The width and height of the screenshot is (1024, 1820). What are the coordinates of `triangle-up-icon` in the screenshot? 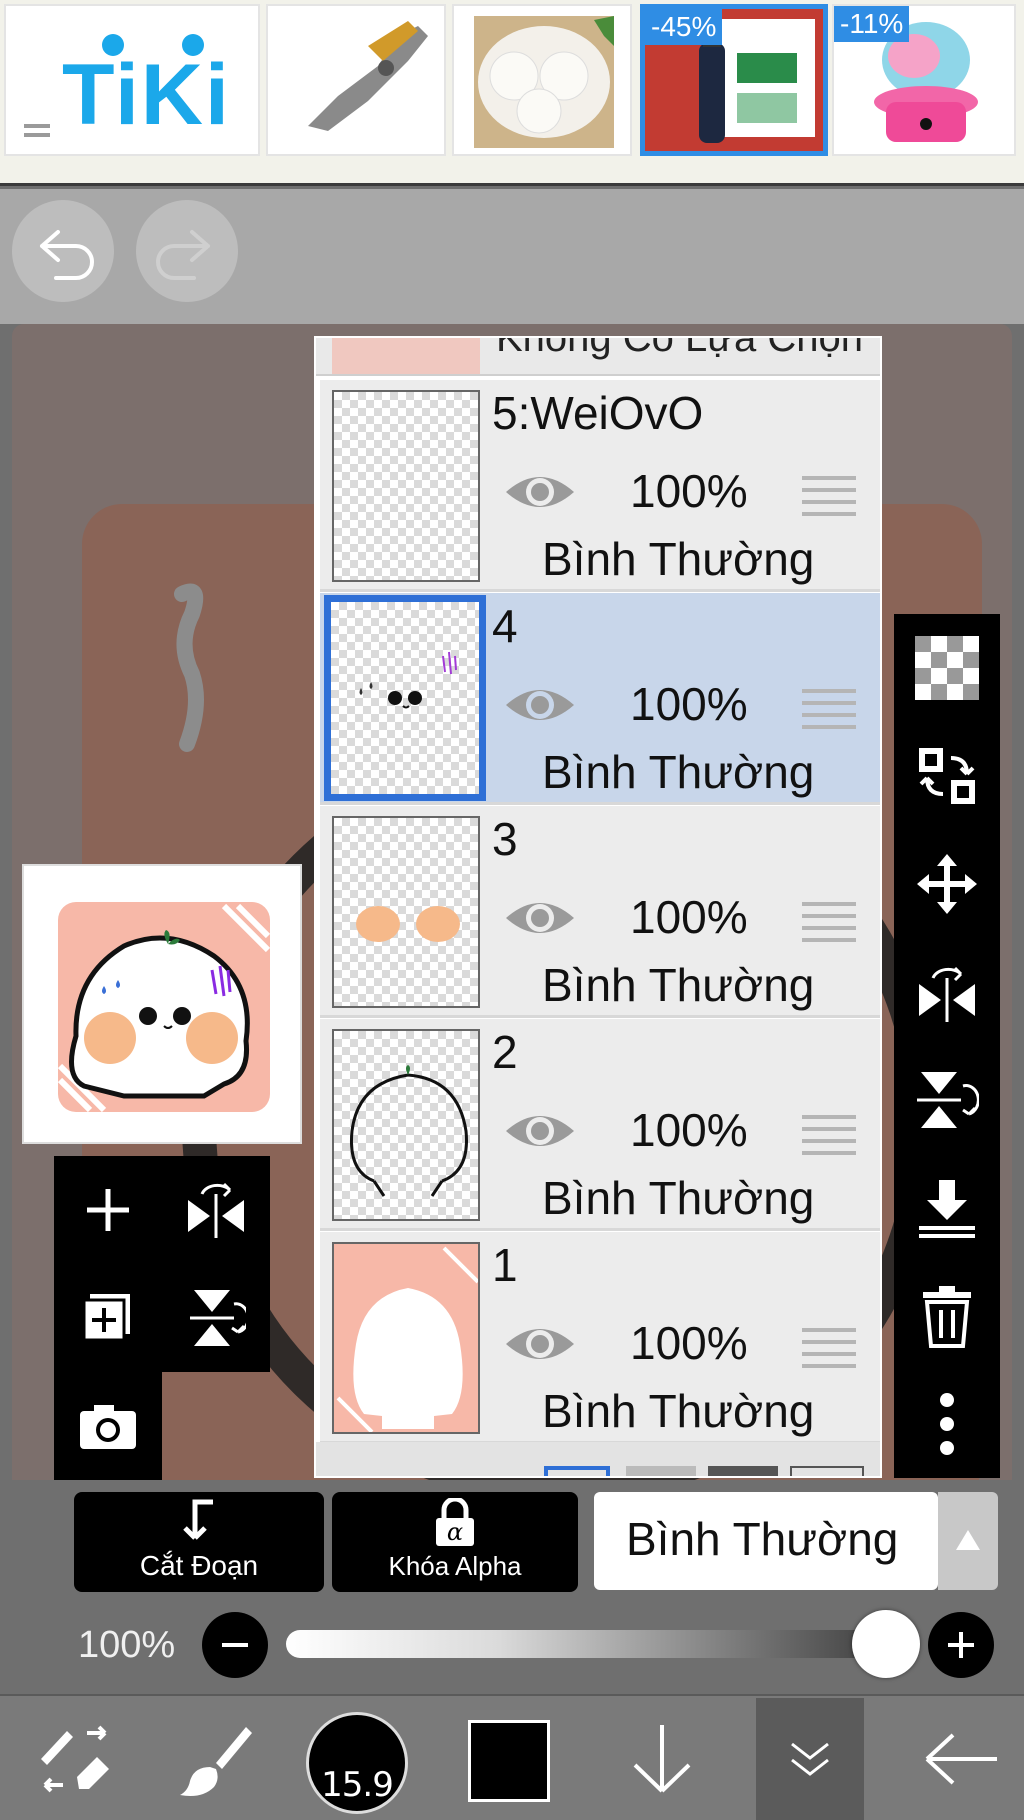 It's located at (968, 1540).